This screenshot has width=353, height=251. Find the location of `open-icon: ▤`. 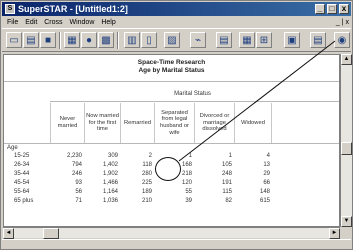

open-icon: ▤ is located at coordinates (31, 40).